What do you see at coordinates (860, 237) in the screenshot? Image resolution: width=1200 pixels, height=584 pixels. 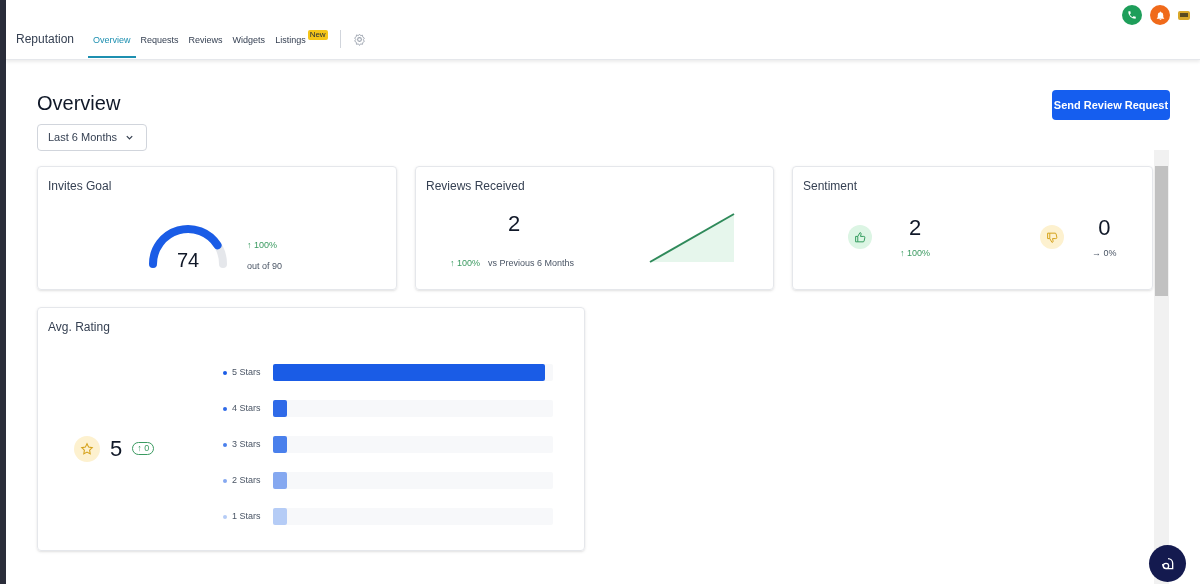 I see `thumbs-up-icon` at bounding box center [860, 237].